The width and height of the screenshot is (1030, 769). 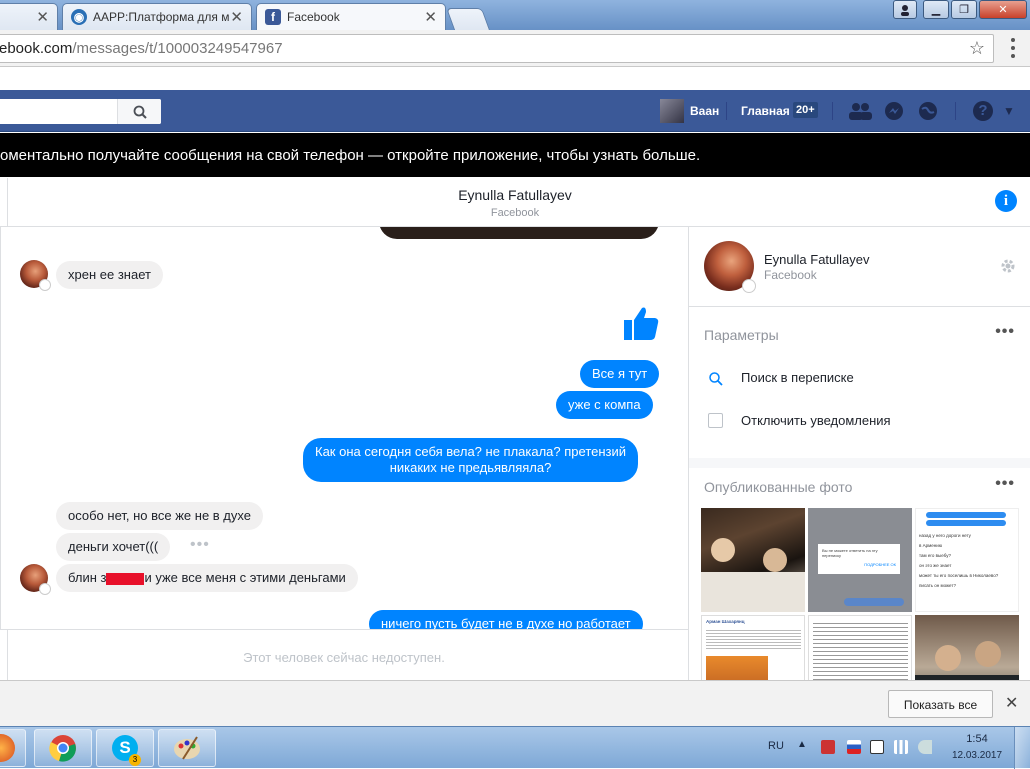 I want to click on page-top-gap, so click(x=515, y=78).